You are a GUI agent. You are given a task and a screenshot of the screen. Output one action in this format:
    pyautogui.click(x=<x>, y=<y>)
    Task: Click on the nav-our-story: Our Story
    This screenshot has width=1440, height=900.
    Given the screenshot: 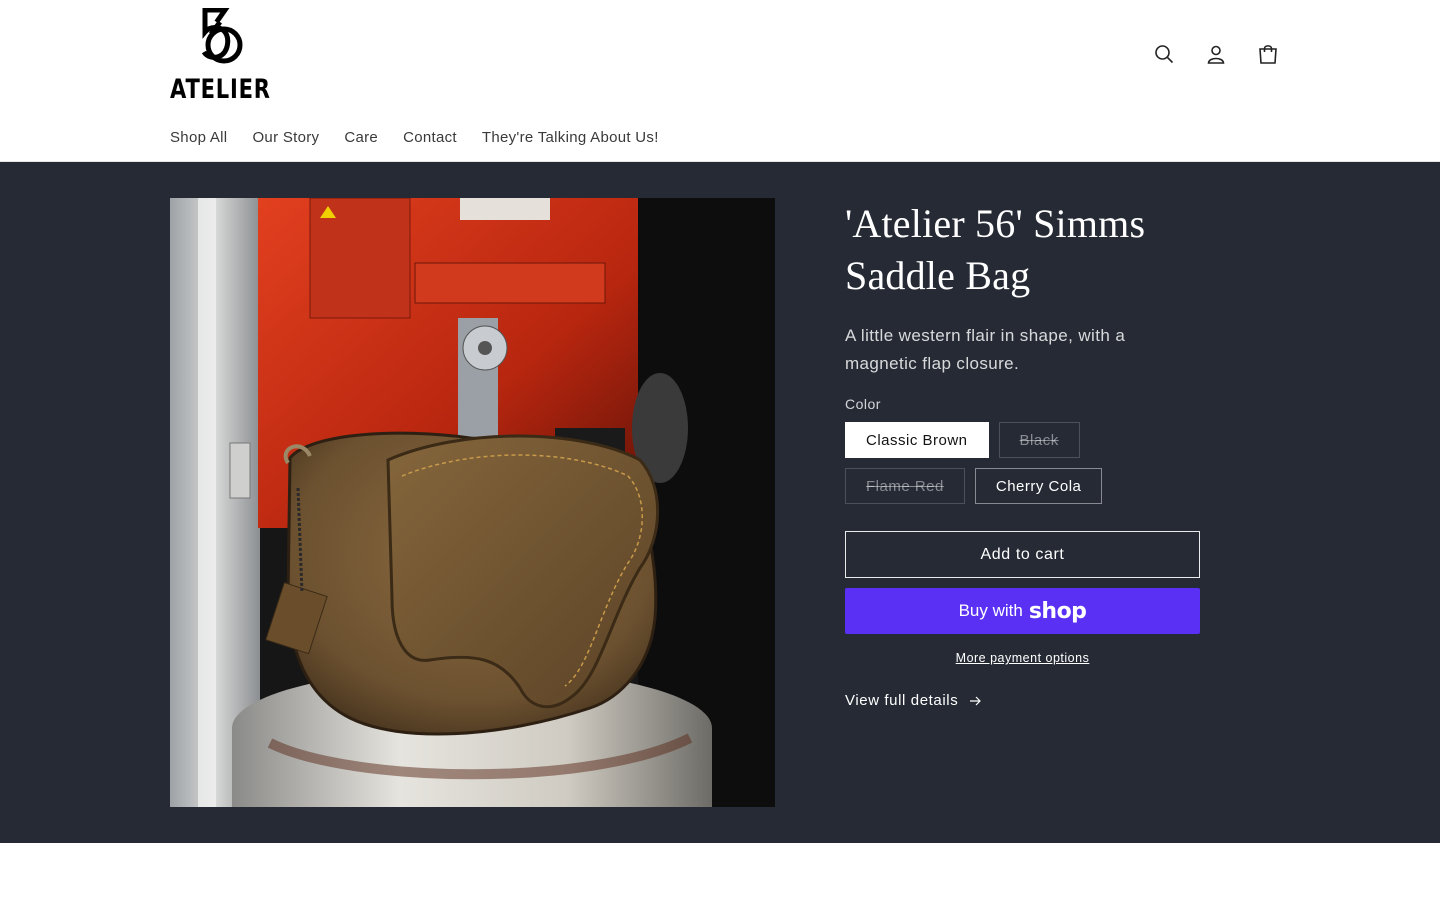 What is the action you would take?
    pyautogui.click(x=285, y=137)
    